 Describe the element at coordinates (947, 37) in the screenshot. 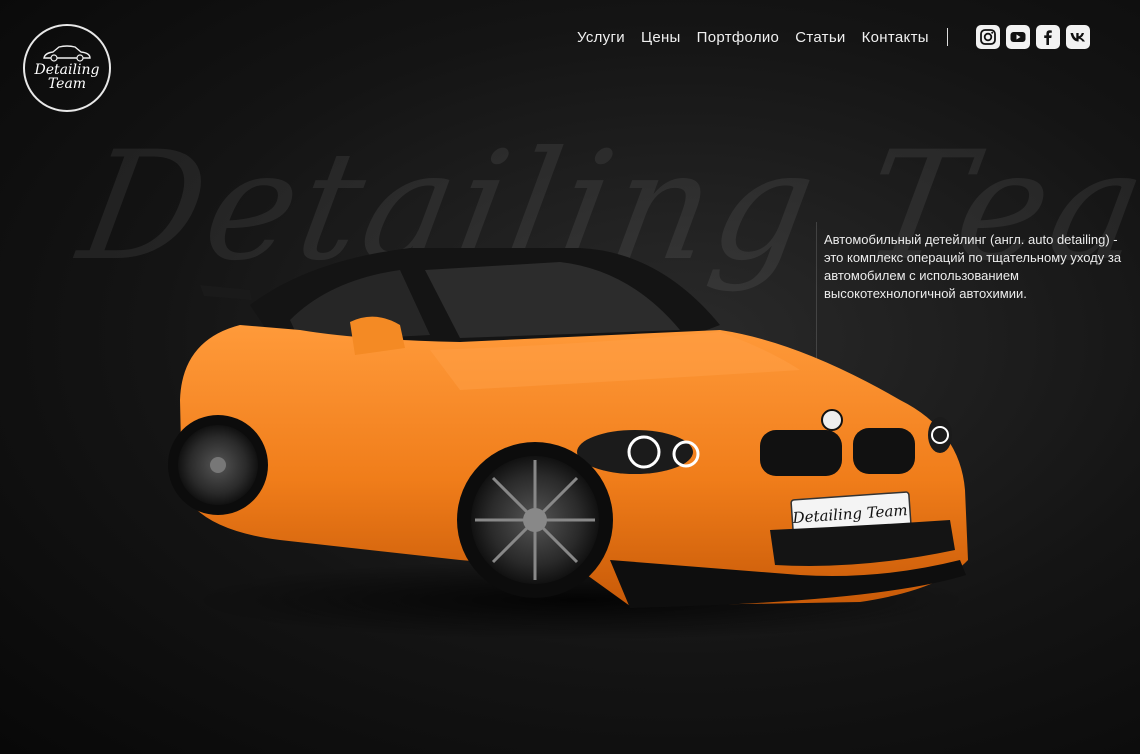

I see `nav-separator` at that location.